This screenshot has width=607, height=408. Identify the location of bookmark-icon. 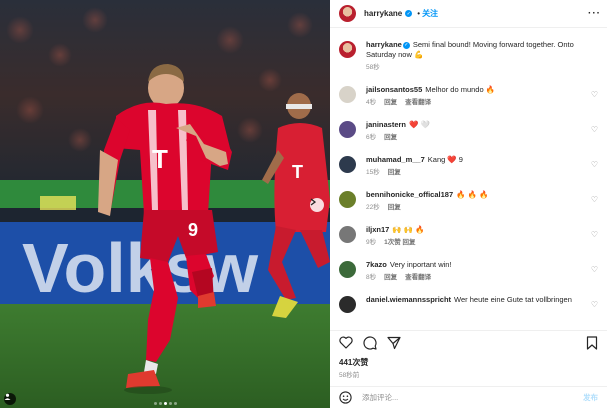
(592, 342).